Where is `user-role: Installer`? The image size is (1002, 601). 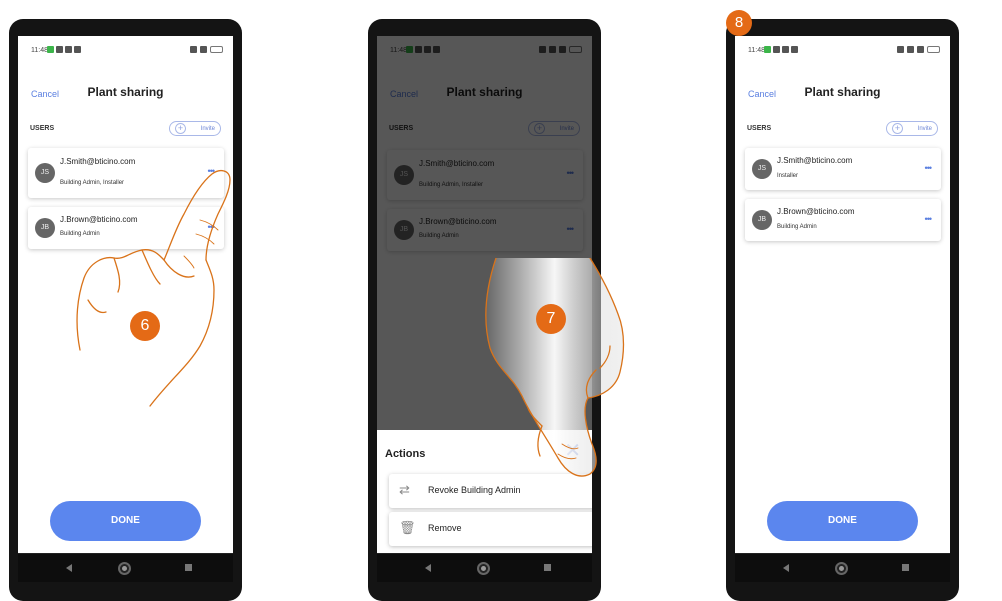
user-role: Installer is located at coordinates (788, 176).